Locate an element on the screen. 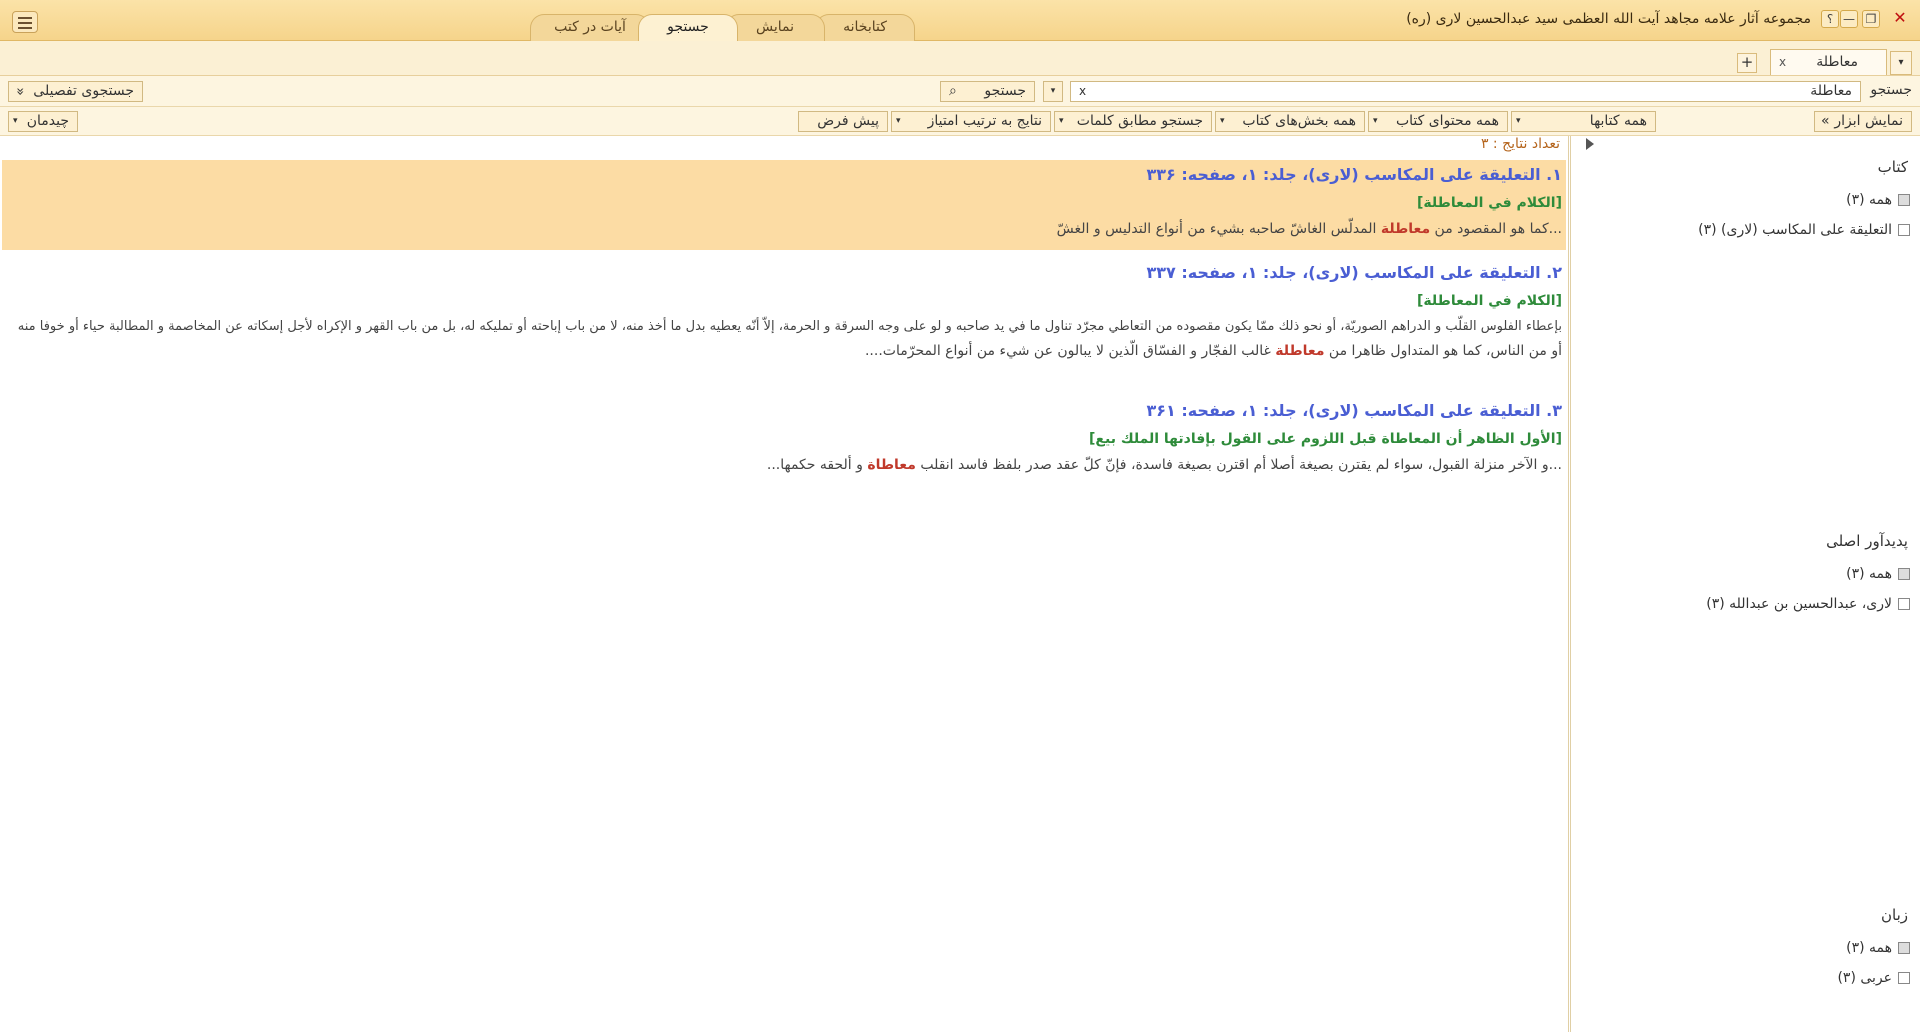 The width and height of the screenshot is (1920, 1032). facet-author-title: پدیدآور اصلی is located at coordinates (1867, 541).